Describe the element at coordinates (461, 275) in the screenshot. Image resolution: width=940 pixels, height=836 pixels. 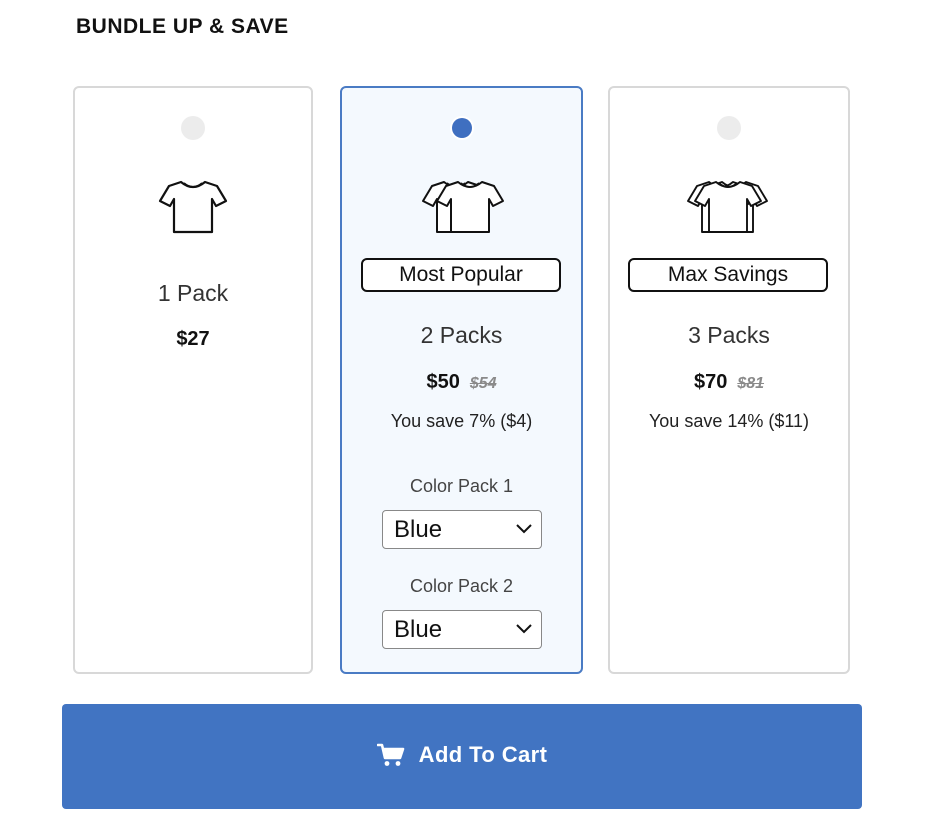
I see `most-popular-badge: Most Popular` at that location.